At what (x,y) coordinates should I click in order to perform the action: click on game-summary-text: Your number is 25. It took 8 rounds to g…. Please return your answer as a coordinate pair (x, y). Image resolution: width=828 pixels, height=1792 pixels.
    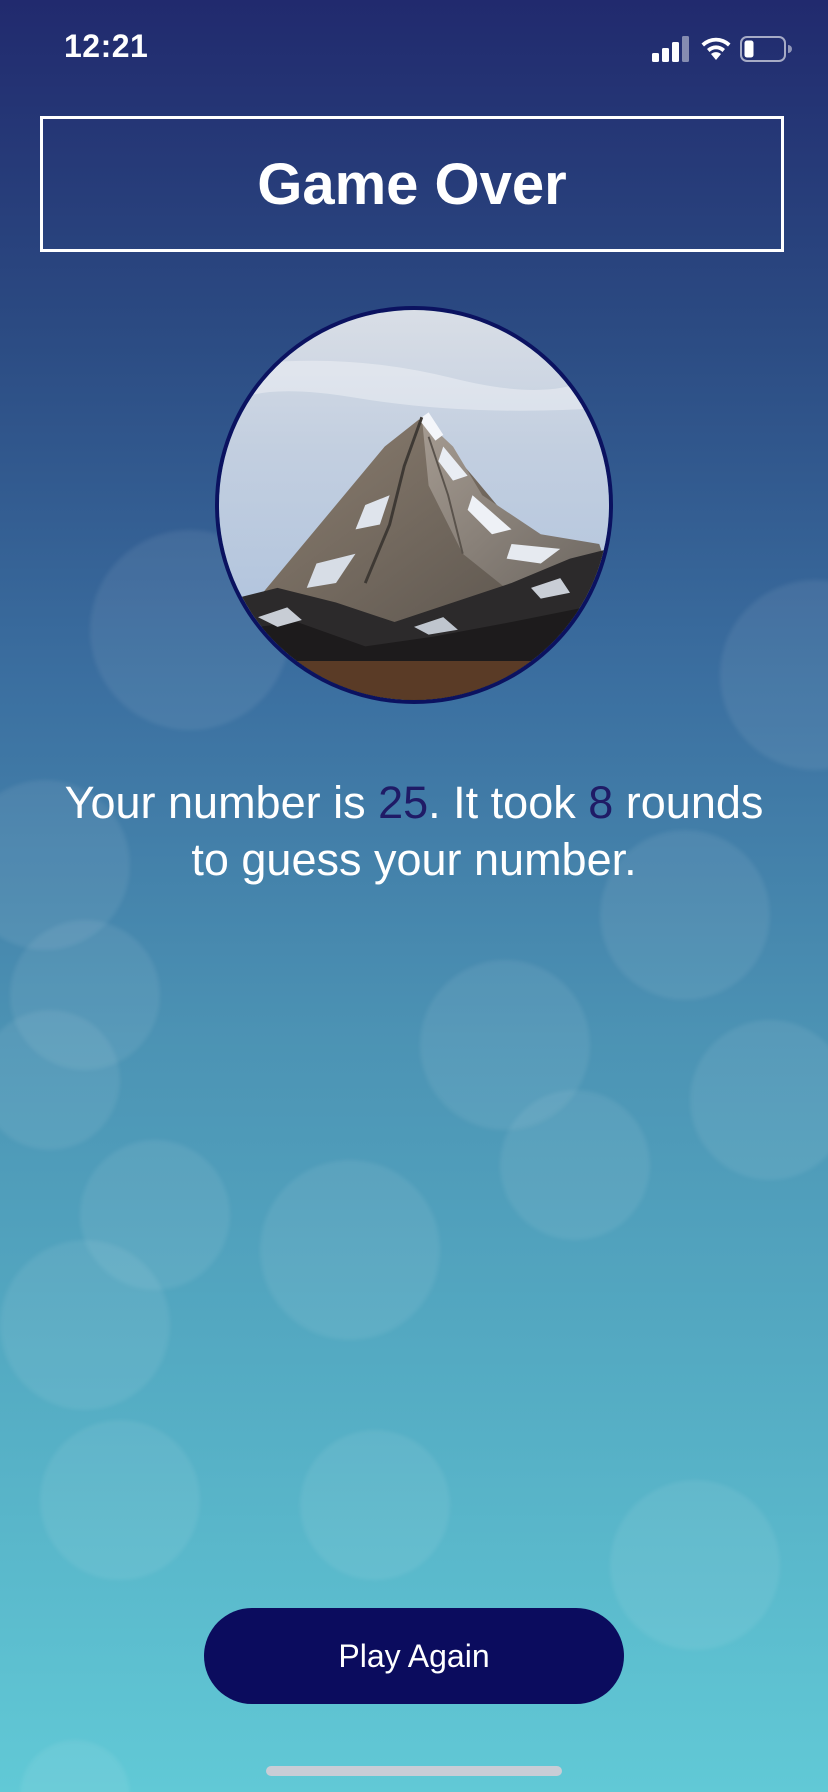
    Looking at the image, I should click on (414, 831).